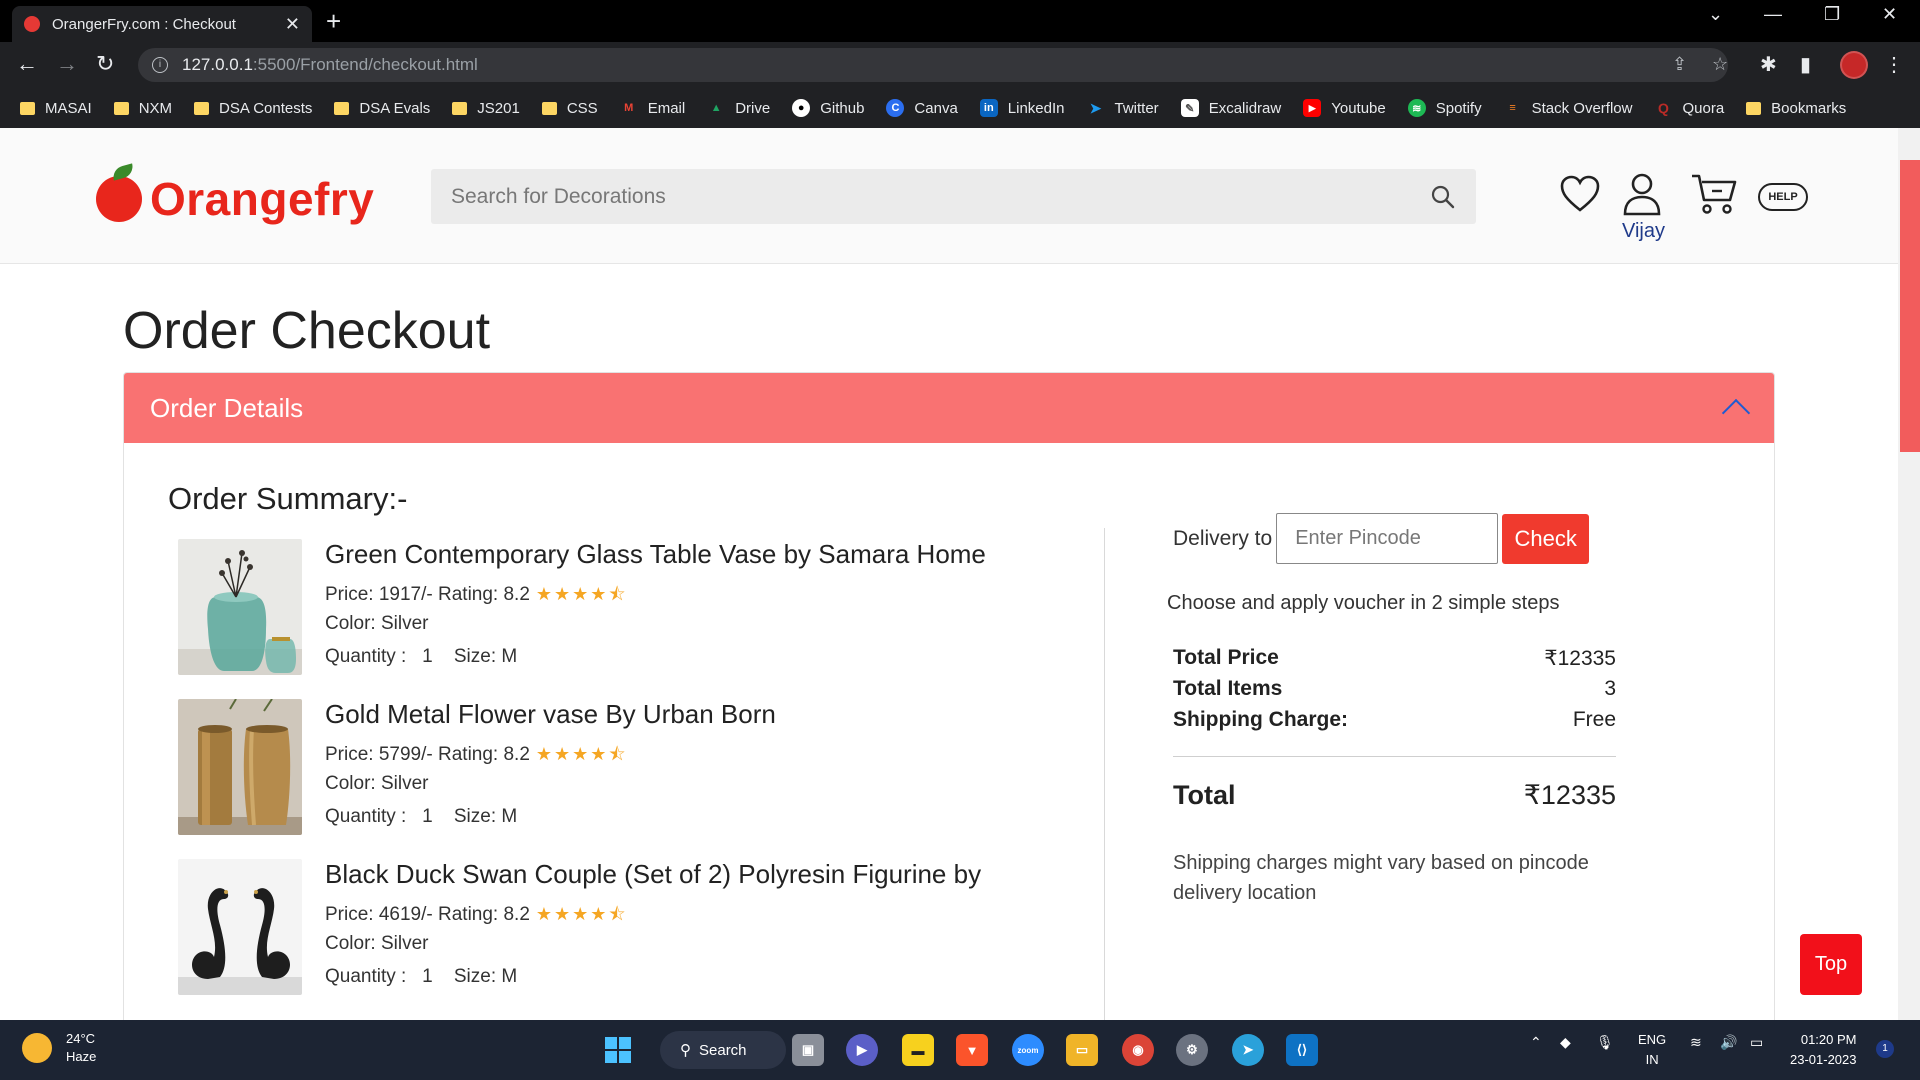 This screenshot has height=1080, width=1920. I want to click on volume-icon: 🔊, so click(1728, 1042).